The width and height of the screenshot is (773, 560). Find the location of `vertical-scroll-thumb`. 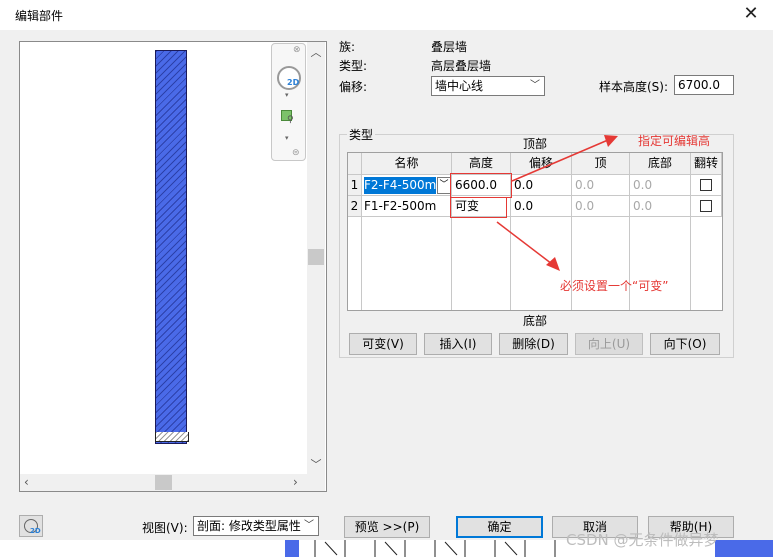

vertical-scroll-thumb is located at coordinates (316, 257).